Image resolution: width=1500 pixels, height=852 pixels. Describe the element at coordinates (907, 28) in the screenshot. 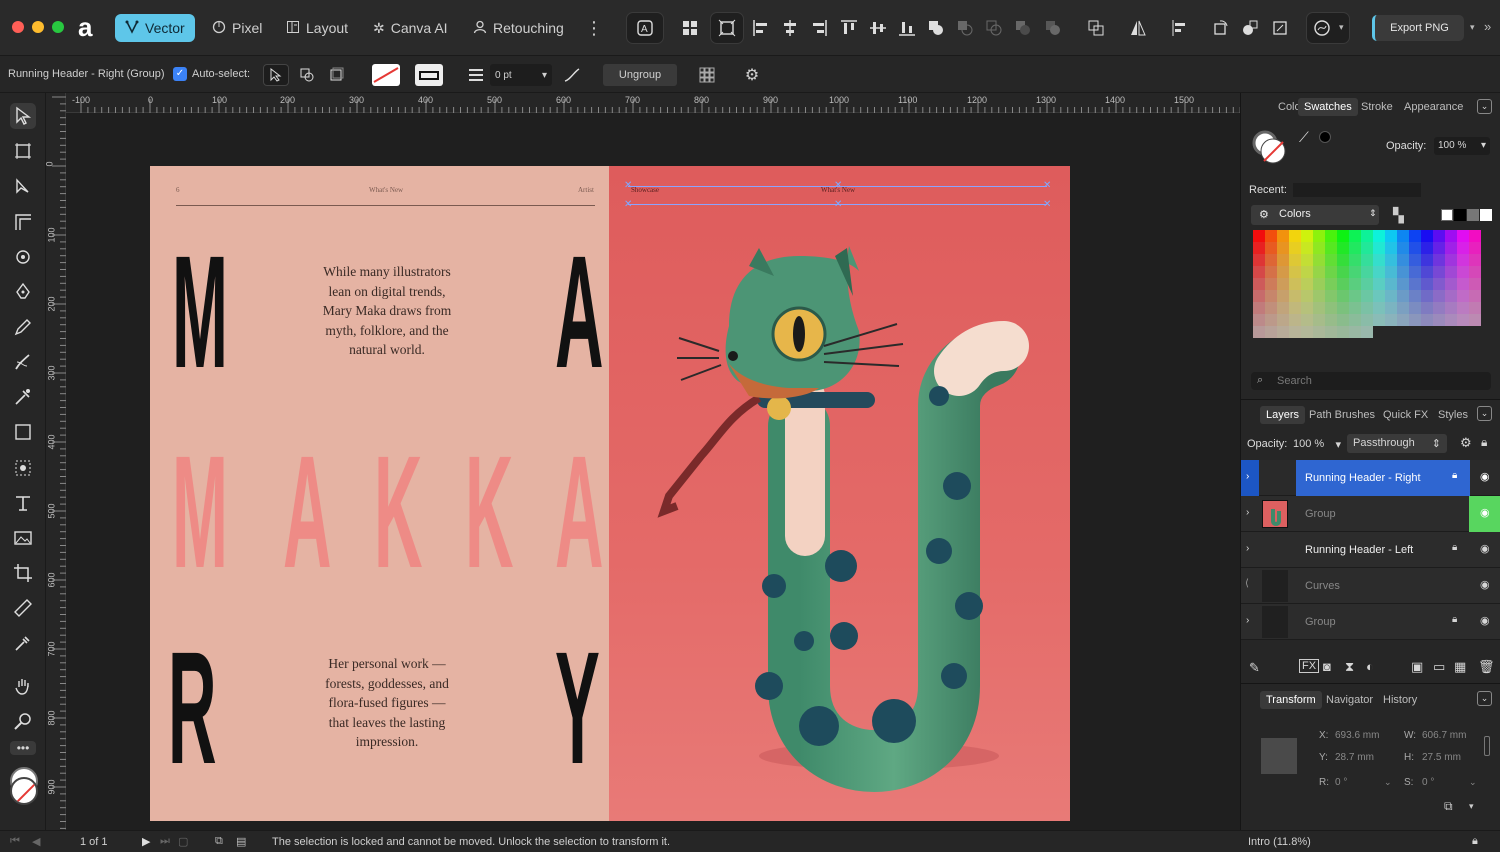

I see `align-bottom-icon` at that location.